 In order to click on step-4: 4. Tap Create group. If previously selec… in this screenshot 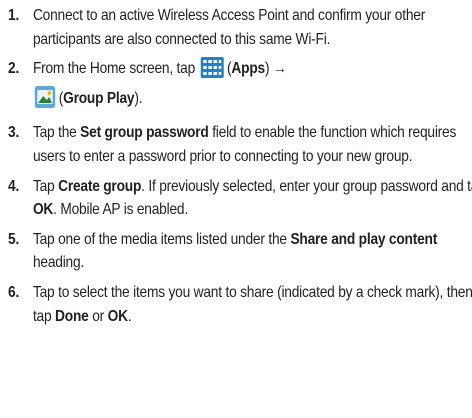, I will do `click(240, 198)`.